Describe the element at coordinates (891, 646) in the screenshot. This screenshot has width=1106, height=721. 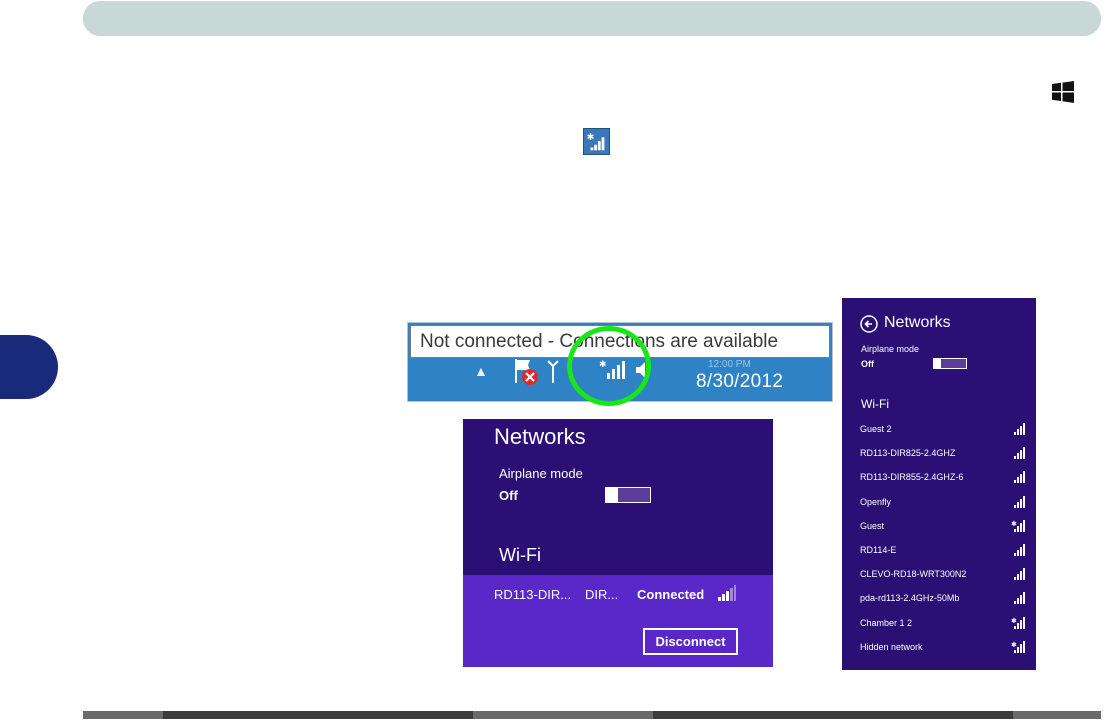
I see `network-name: Hidden network` at that location.